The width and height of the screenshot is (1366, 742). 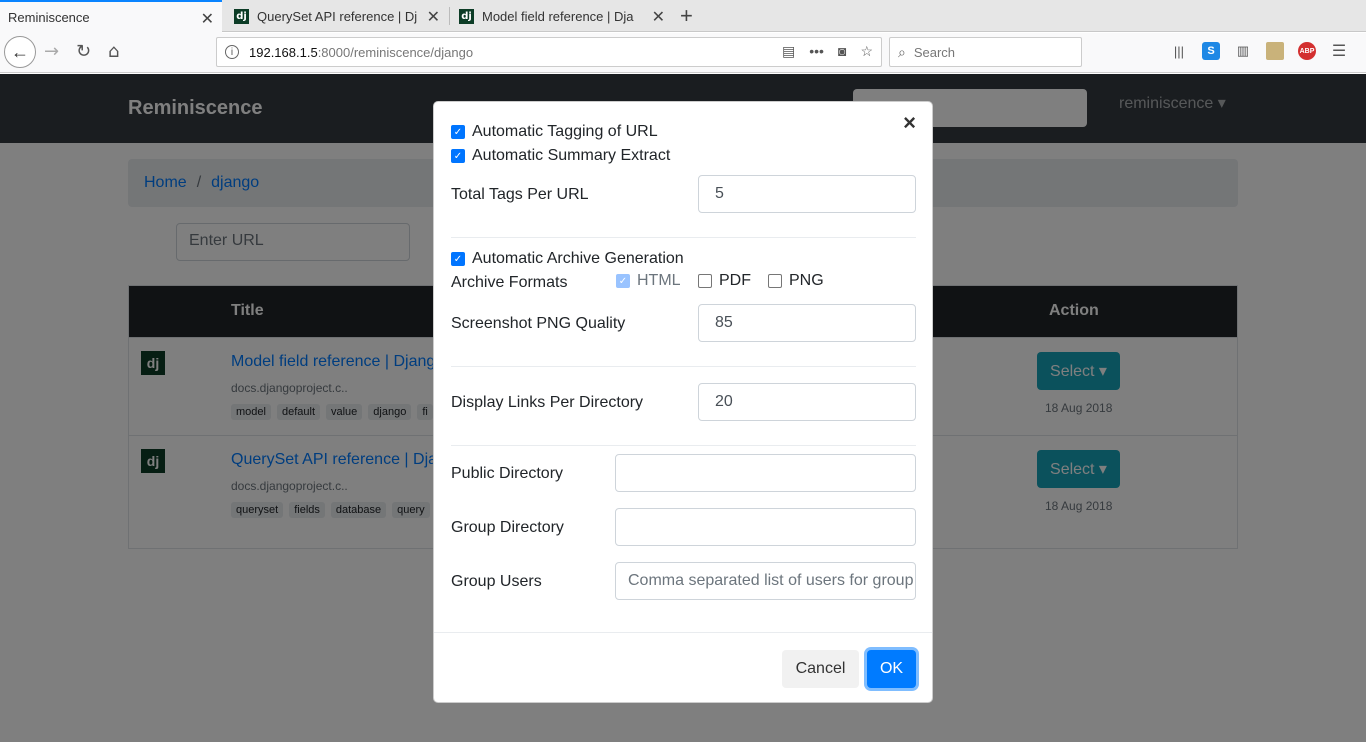 I want to click on url-host: 192.168.1.5, so click(x=283, y=52).